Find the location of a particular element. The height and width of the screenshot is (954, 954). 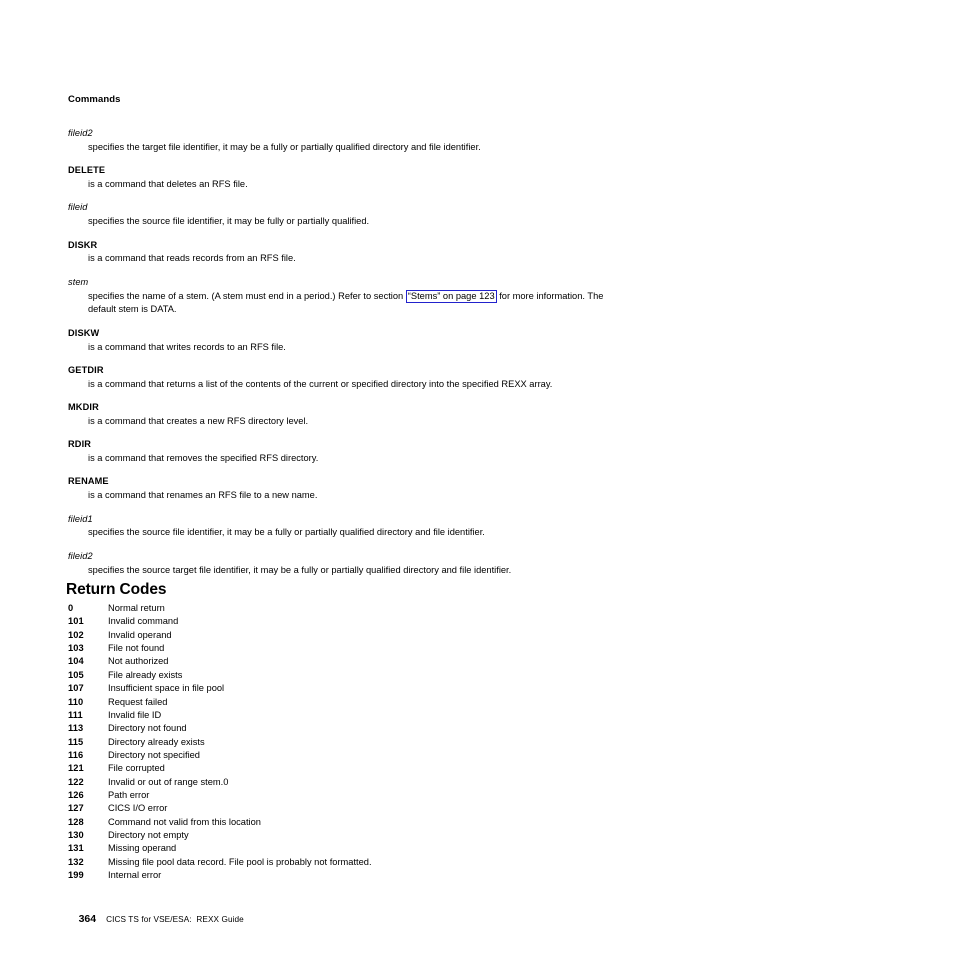

page-footer: 364 CICS TS for VSE/ESA: REXX Guide is located at coordinates (156, 919).